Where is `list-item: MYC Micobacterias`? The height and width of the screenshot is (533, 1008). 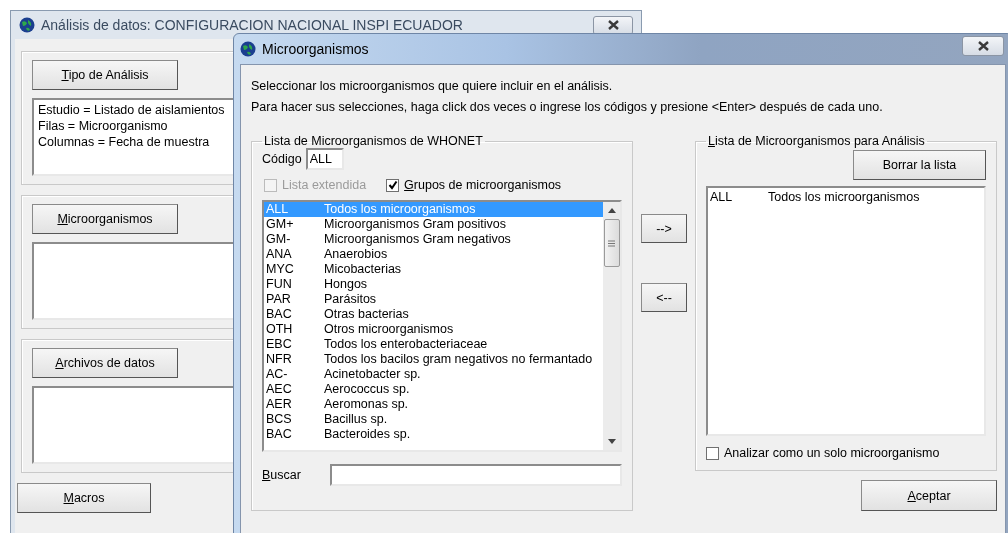
list-item: MYC Micobacterias is located at coordinates (433, 269).